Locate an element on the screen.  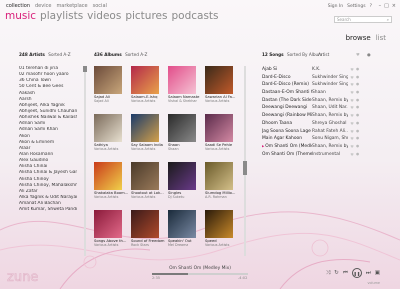
artists-sort: Sorted A-Z is located at coordinates (59, 54).